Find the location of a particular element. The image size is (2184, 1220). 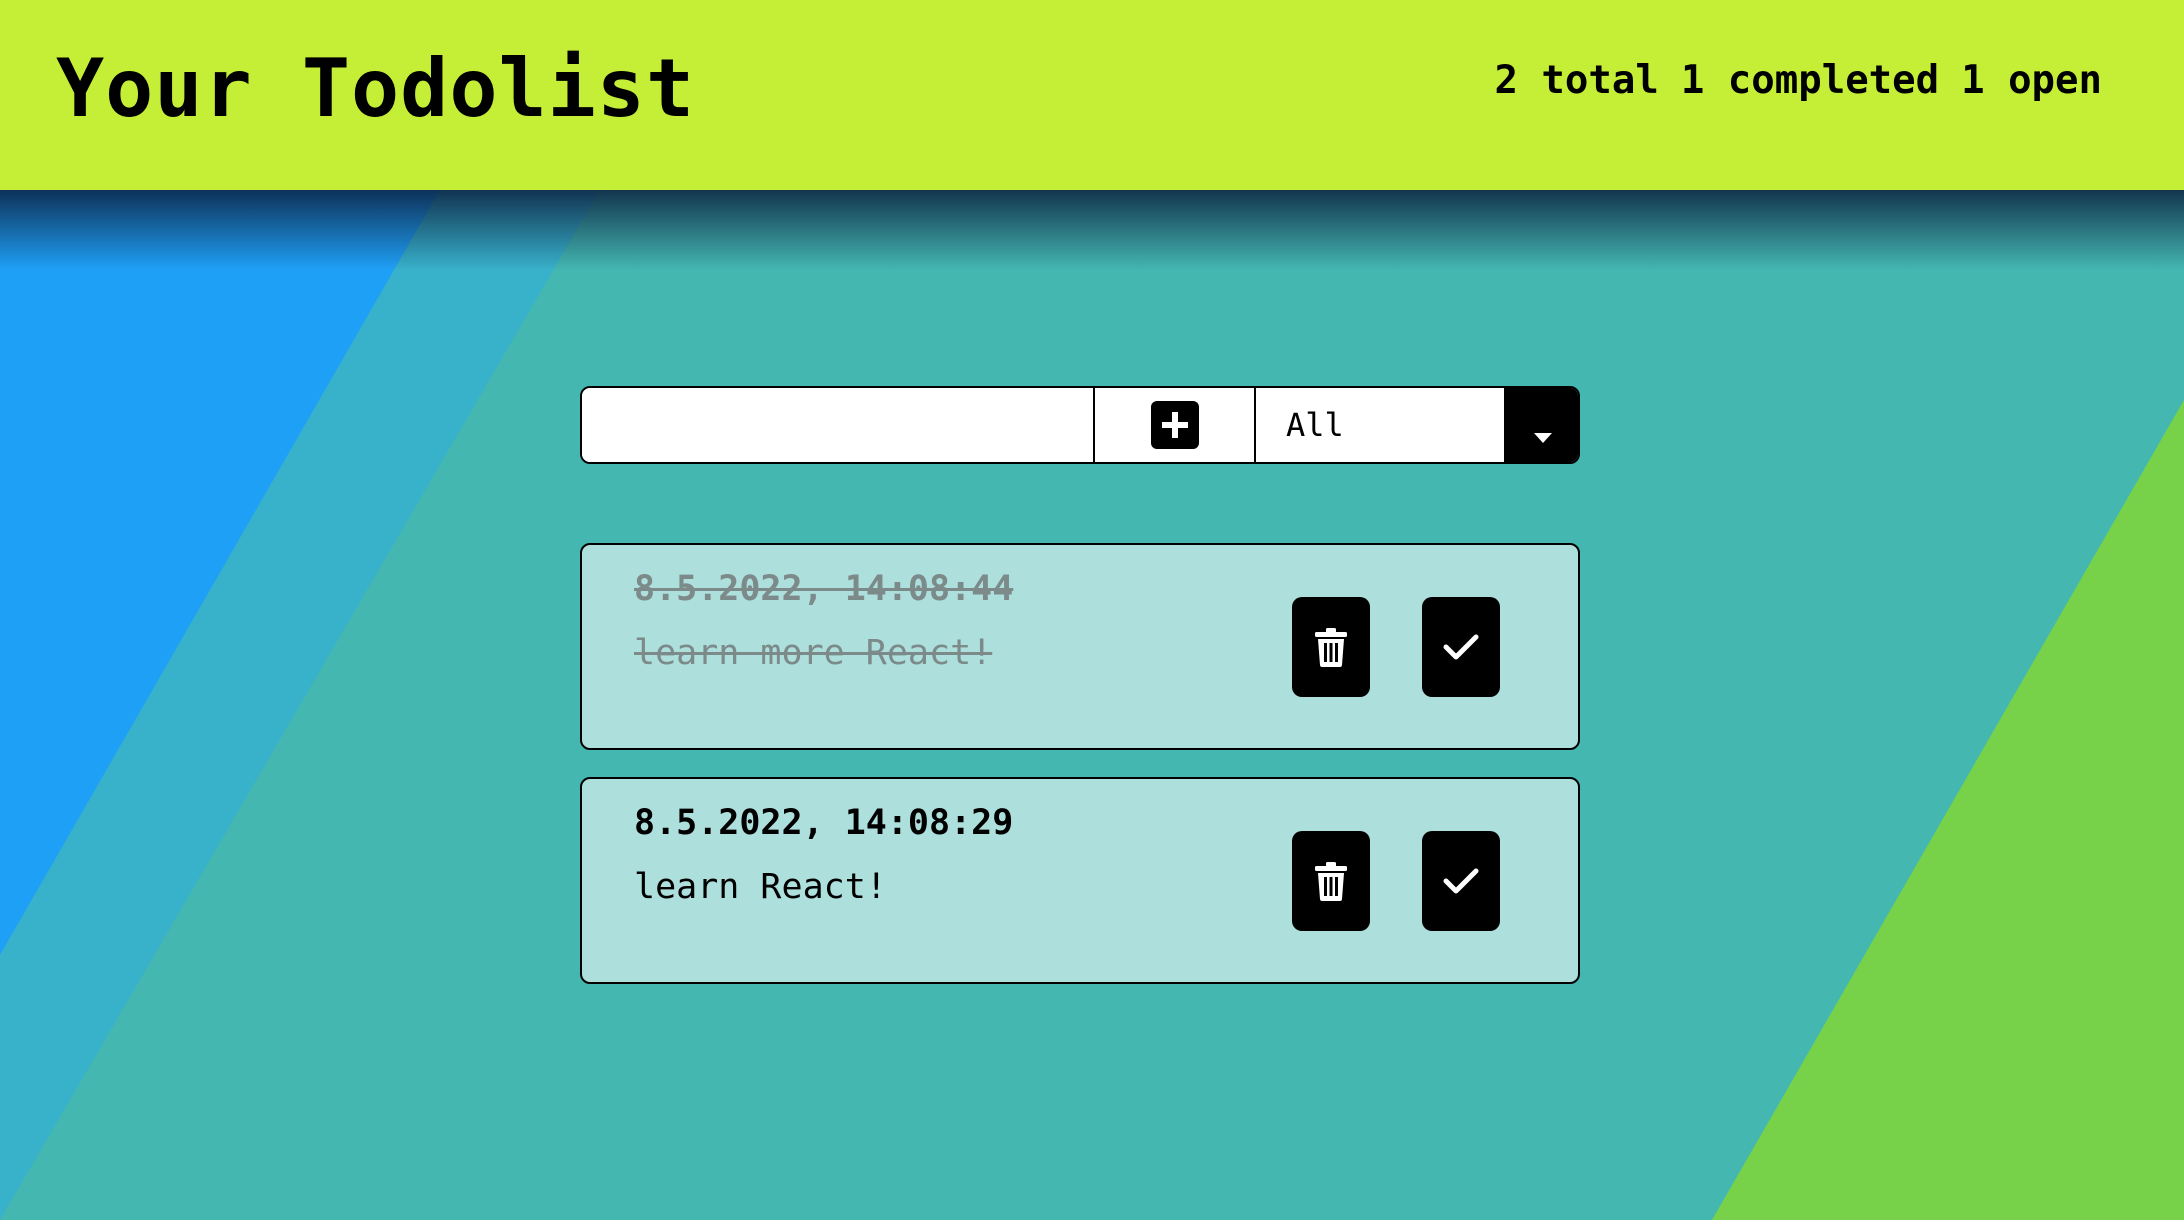

plus-icon is located at coordinates (1174, 425).